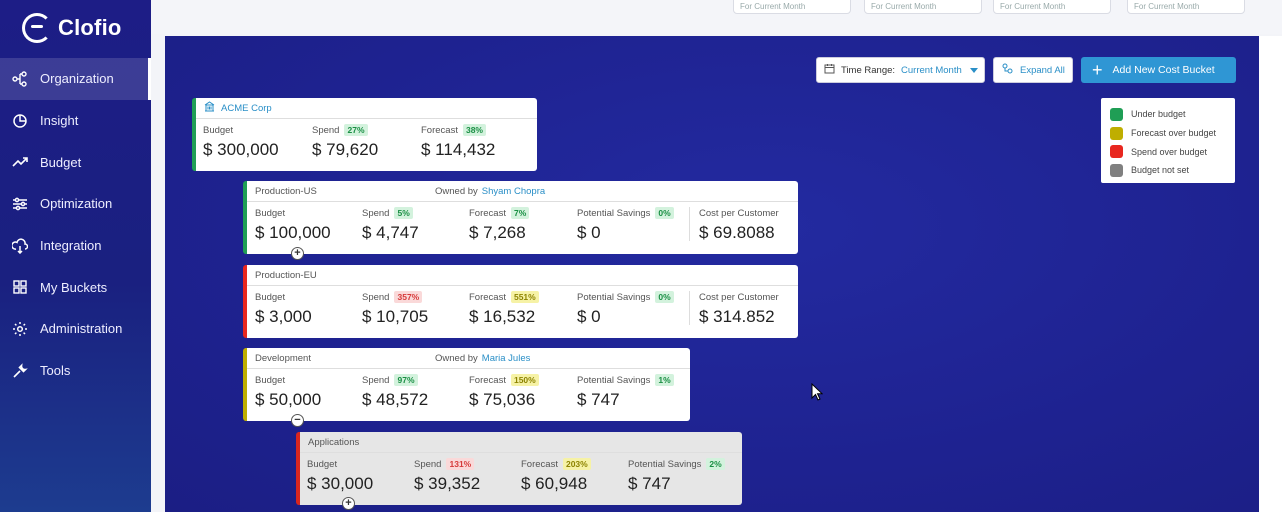 Image resolution: width=1282 pixels, height=512 pixels. What do you see at coordinates (504, 380) in the screenshot?
I see `metric-label-row: Forecast 150%` at bounding box center [504, 380].